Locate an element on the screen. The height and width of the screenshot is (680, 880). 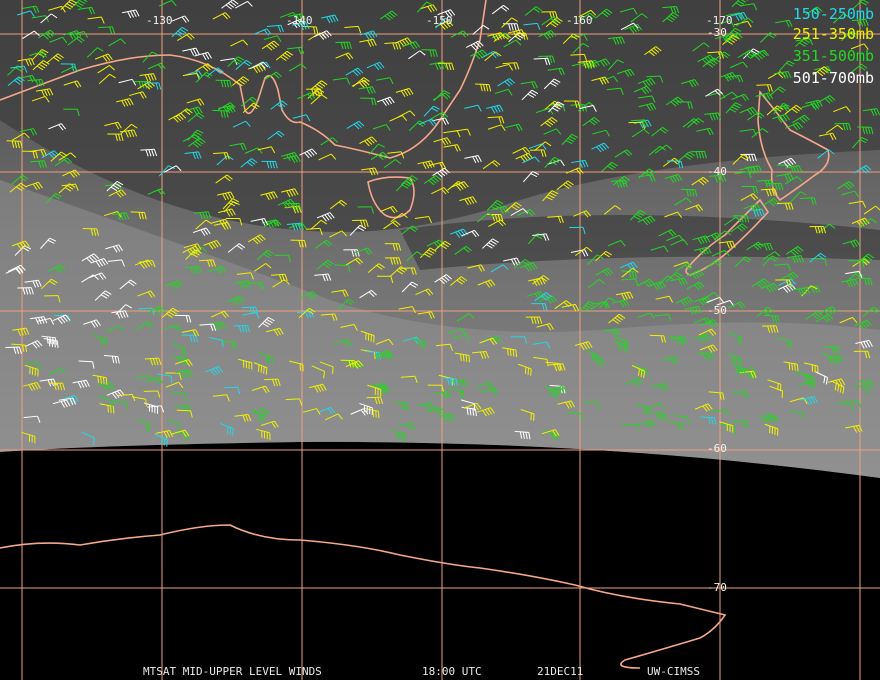
legend-351-500mb: 351-500mb is located at coordinates (833, 56).